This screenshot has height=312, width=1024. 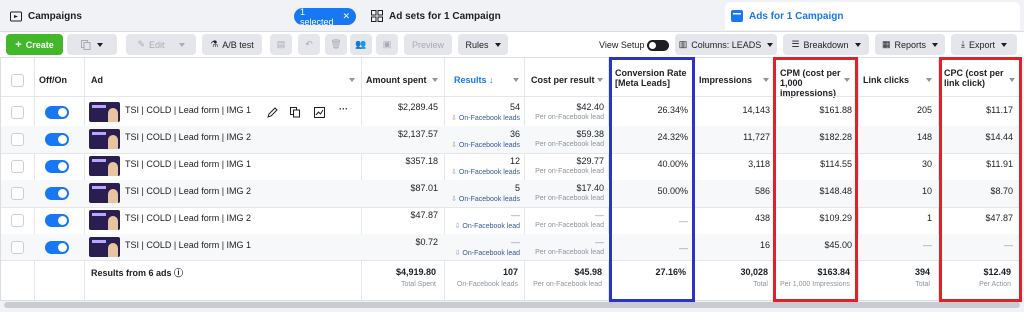 I want to click on export-button: ⤓ Export, so click(x=984, y=44).